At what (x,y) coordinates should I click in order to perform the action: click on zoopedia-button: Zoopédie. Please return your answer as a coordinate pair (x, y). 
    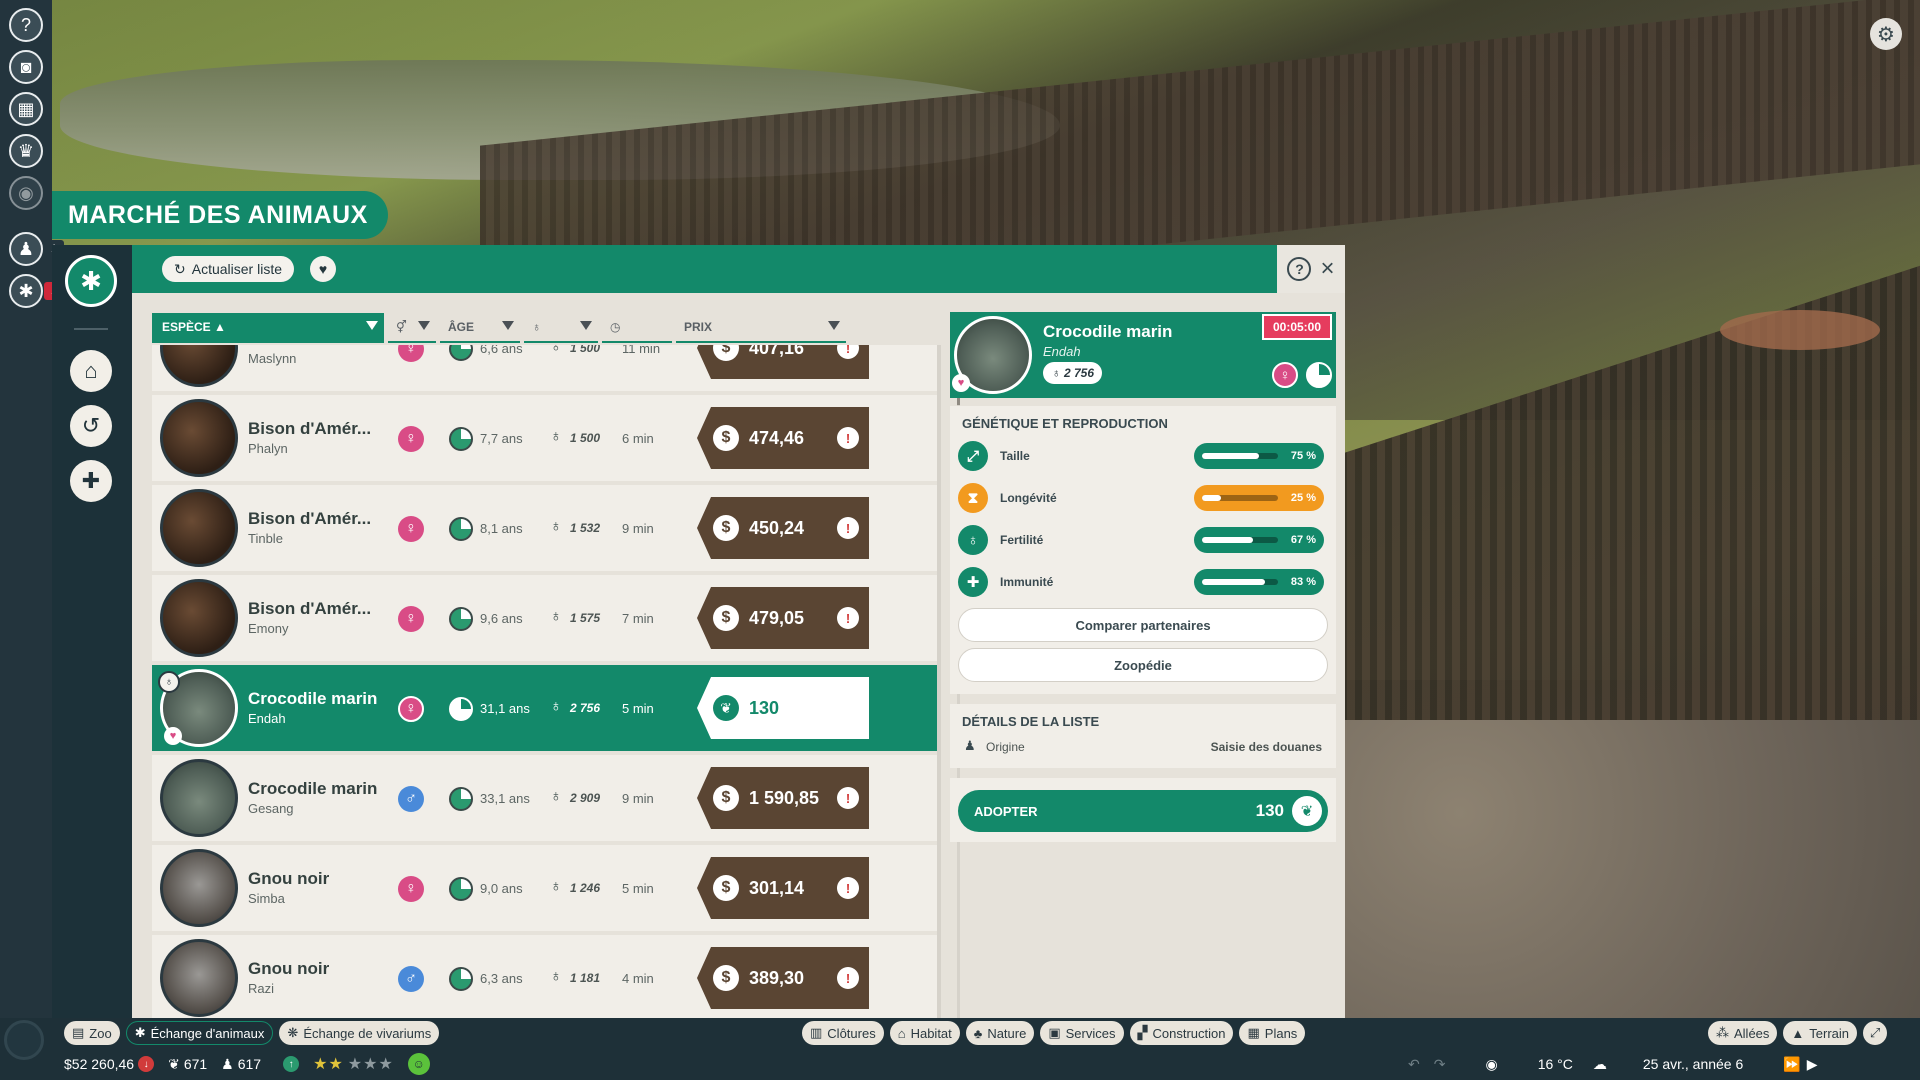
    Looking at the image, I should click on (1143, 665).